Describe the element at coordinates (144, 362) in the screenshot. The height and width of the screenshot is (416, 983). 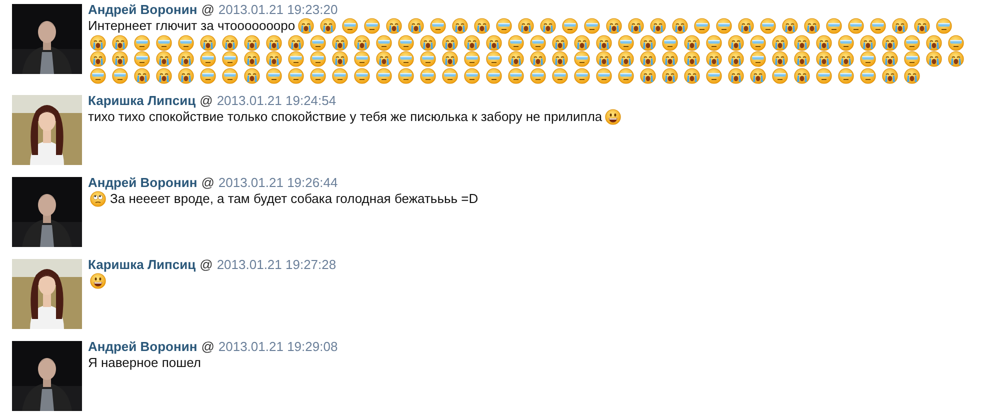
I see `message-text: Я наверное пошел` at that location.